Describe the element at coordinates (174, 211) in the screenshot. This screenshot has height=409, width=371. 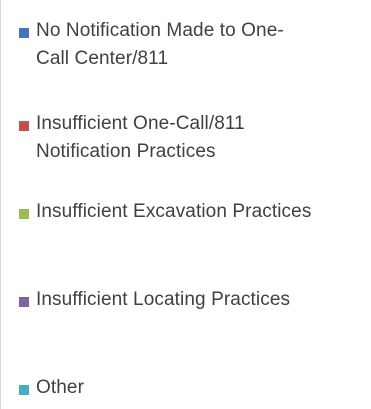
I see `legend-label: Insufficient Excavation Practices` at that location.